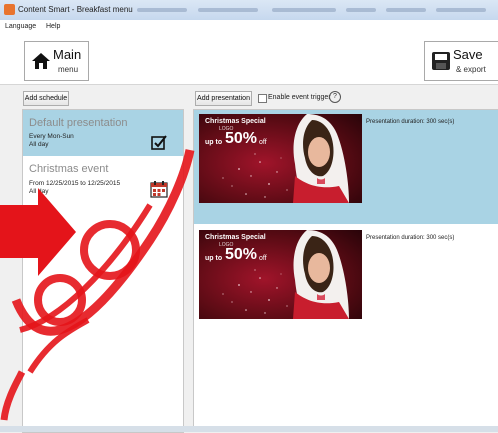 The height and width of the screenshot is (433, 498). What do you see at coordinates (69, 169) in the screenshot?
I see `schedule-title: Christmas event` at bounding box center [69, 169].